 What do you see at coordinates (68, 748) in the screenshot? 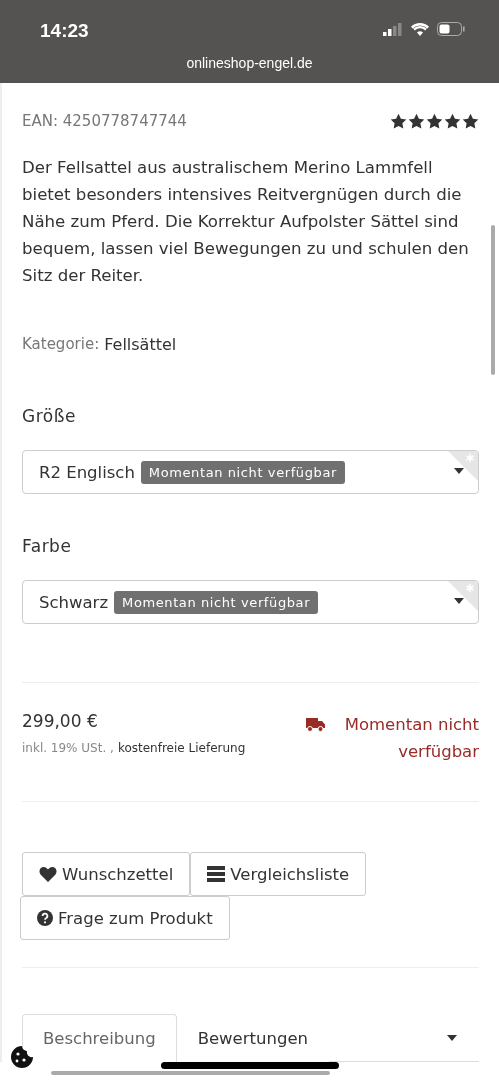
I see `tax-note: inkl. 19% USt. ,` at bounding box center [68, 748].